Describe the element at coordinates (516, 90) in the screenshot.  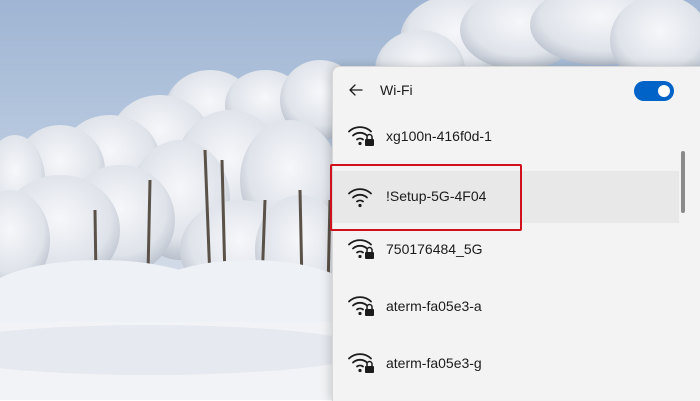
I see `flyout-header: Wi-Fi` at that location.